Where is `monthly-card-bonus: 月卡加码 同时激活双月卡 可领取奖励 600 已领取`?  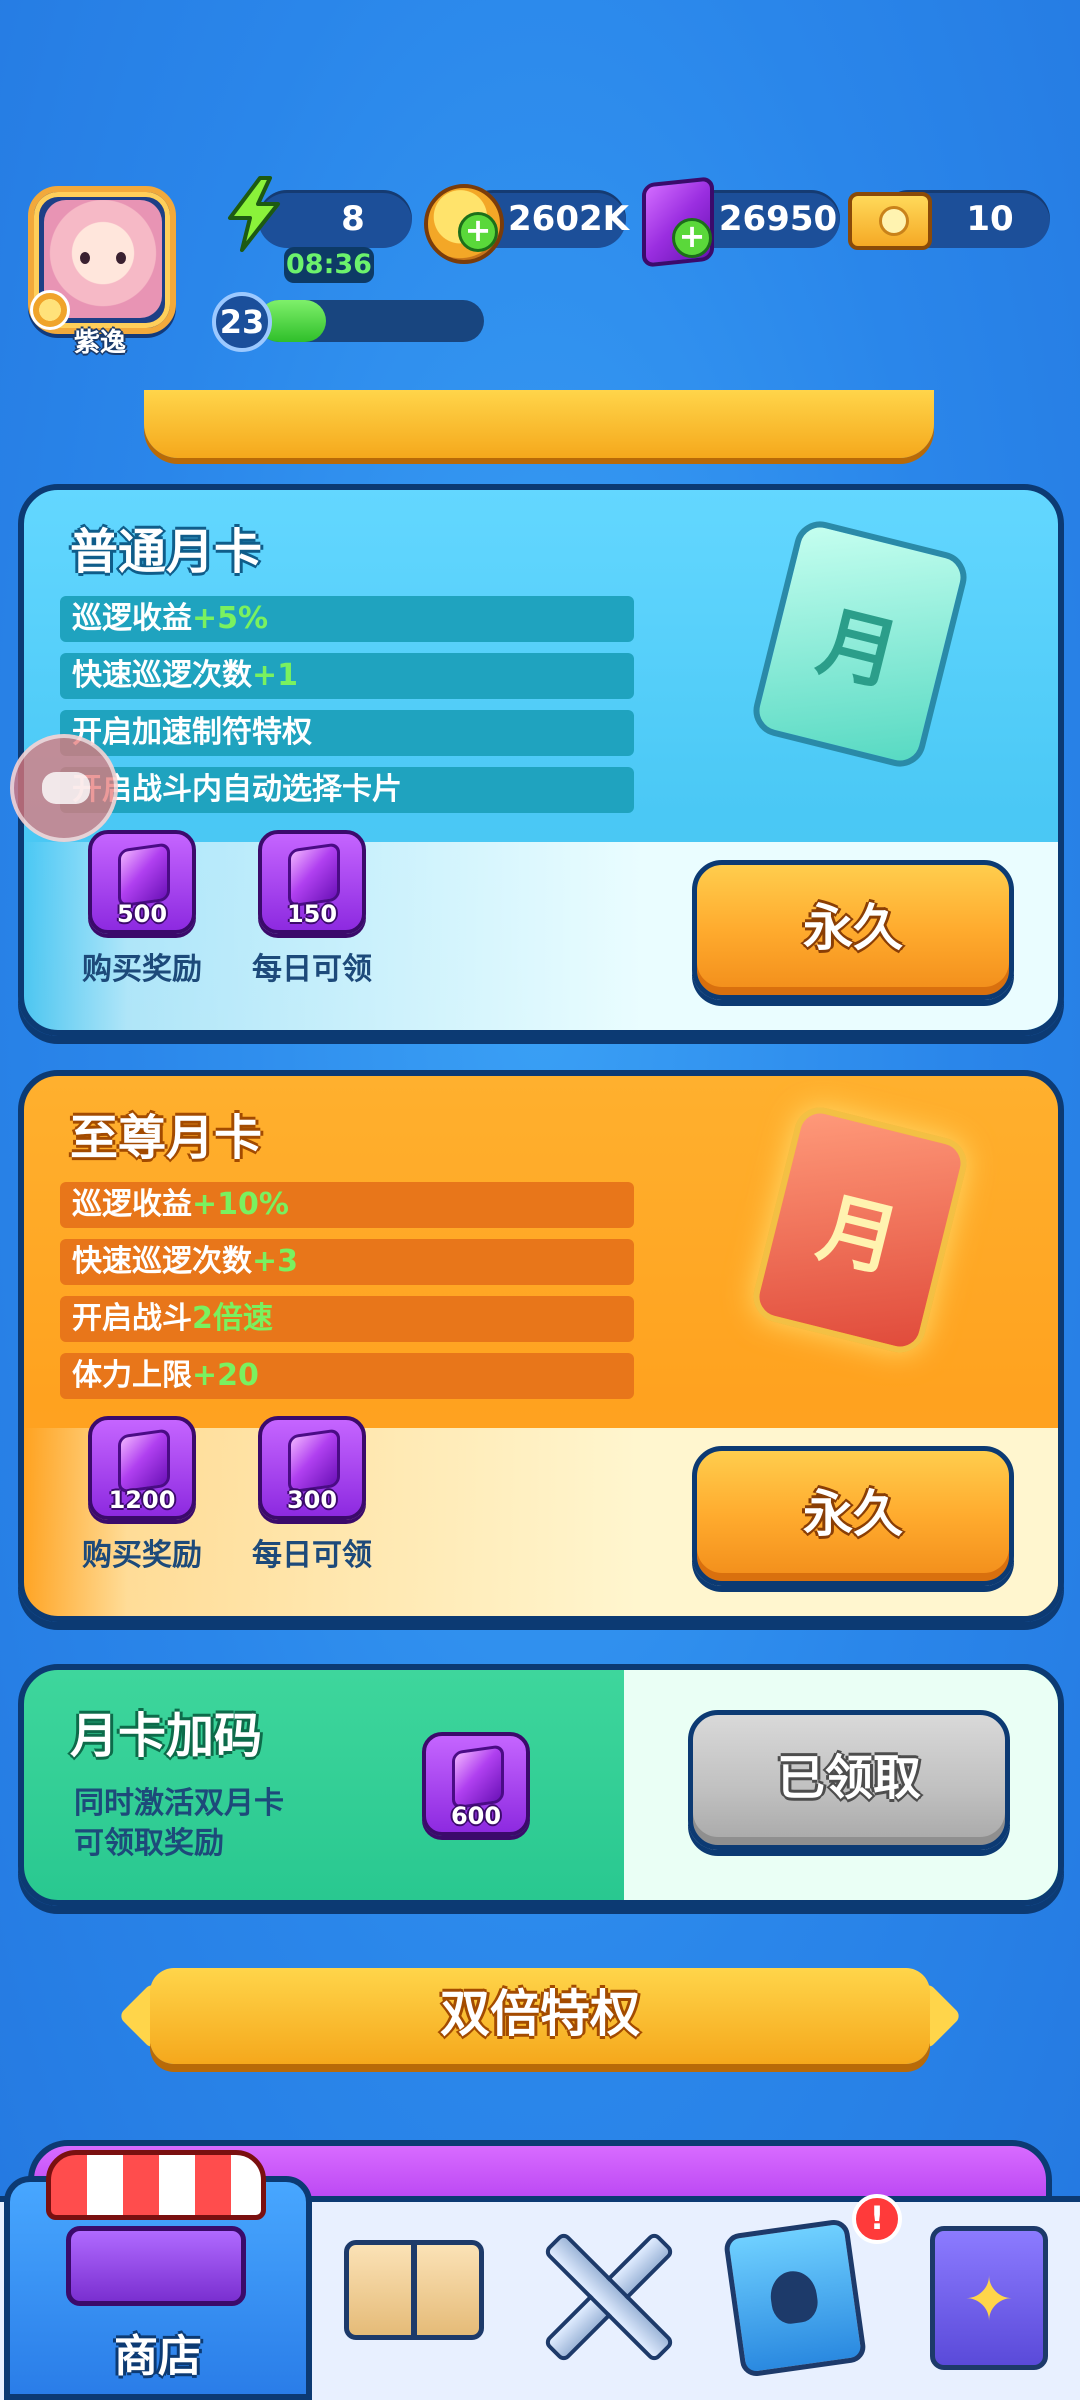
monthly-card-bonus: 月卡加码 同时激活双月卡 可领取奖励 600 已领取 is located at coordinates (541, 1785).